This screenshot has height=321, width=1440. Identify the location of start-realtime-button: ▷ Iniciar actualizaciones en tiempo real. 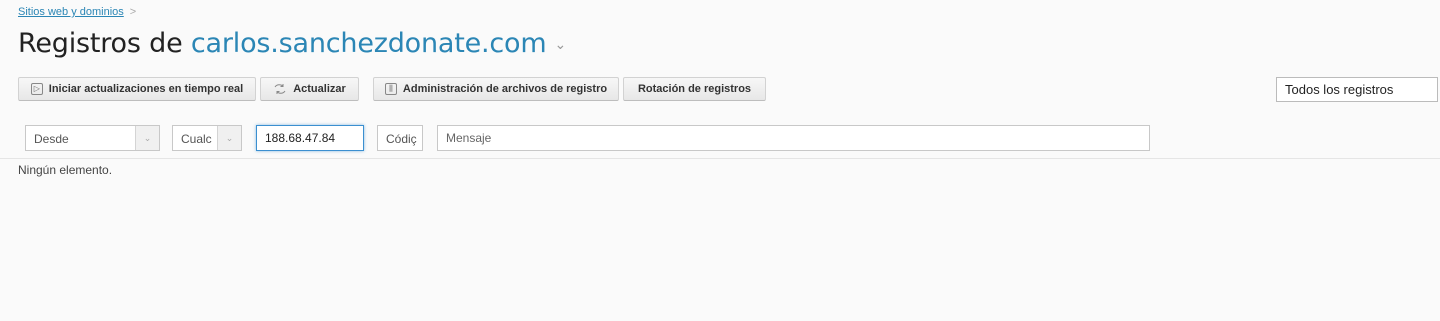
(137, 89).